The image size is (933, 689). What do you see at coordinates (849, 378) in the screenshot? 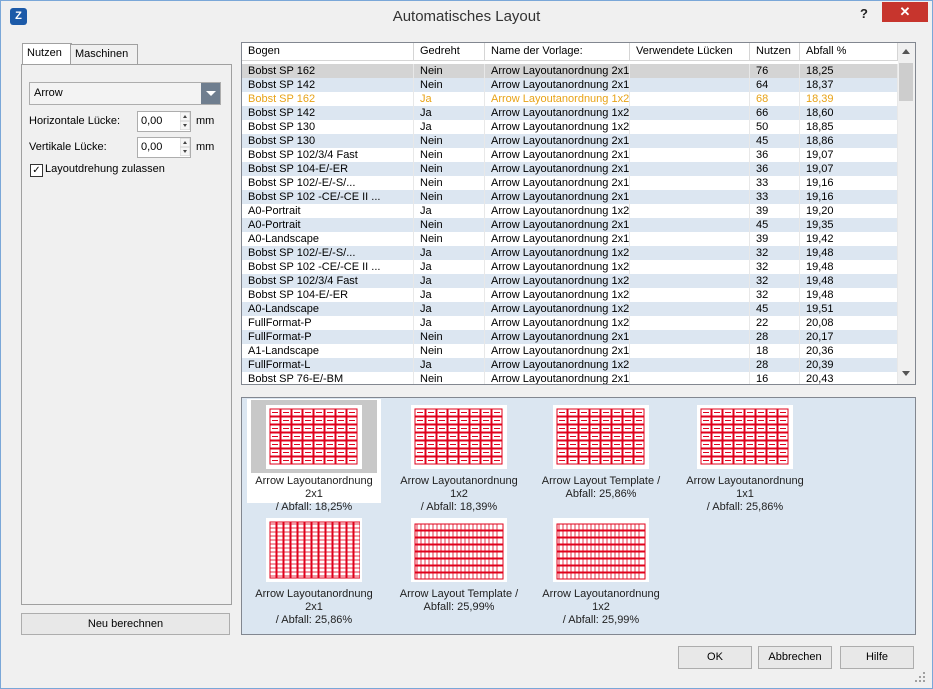
I see `table-cell: 20,43` at bounding box center [849, 378].